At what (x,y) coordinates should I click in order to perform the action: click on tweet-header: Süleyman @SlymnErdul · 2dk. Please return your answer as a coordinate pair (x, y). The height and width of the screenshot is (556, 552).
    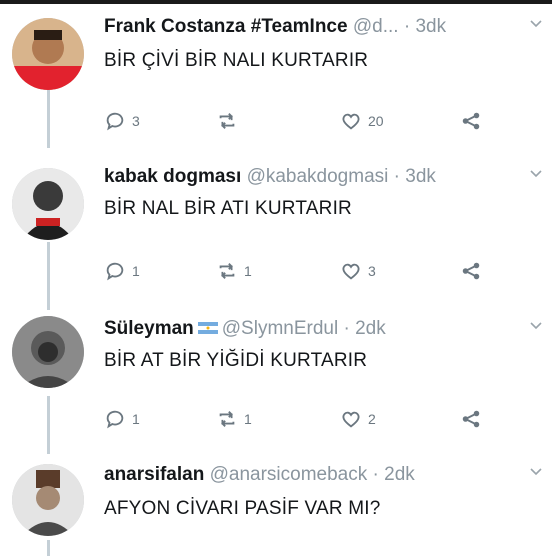
    Looking at the image, I should click on (245, 329).